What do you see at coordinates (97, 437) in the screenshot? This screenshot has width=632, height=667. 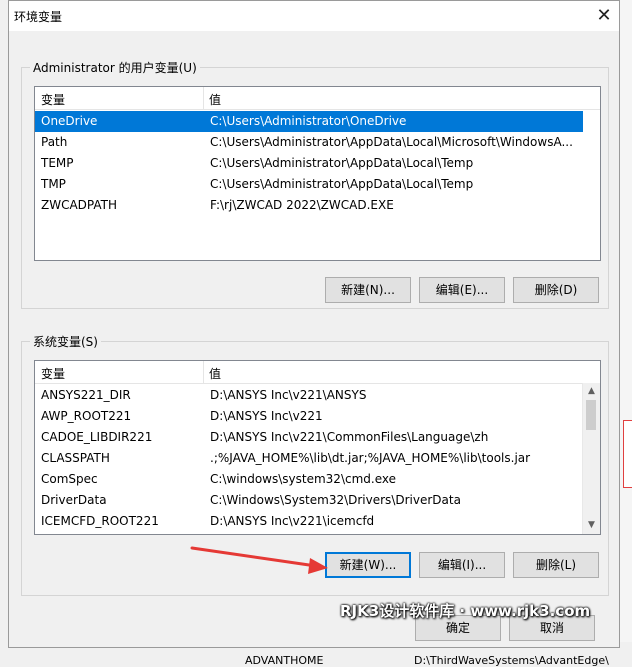 I see `variable-name: CADOE_LIBDIR221` at bounding box center [97, 437].